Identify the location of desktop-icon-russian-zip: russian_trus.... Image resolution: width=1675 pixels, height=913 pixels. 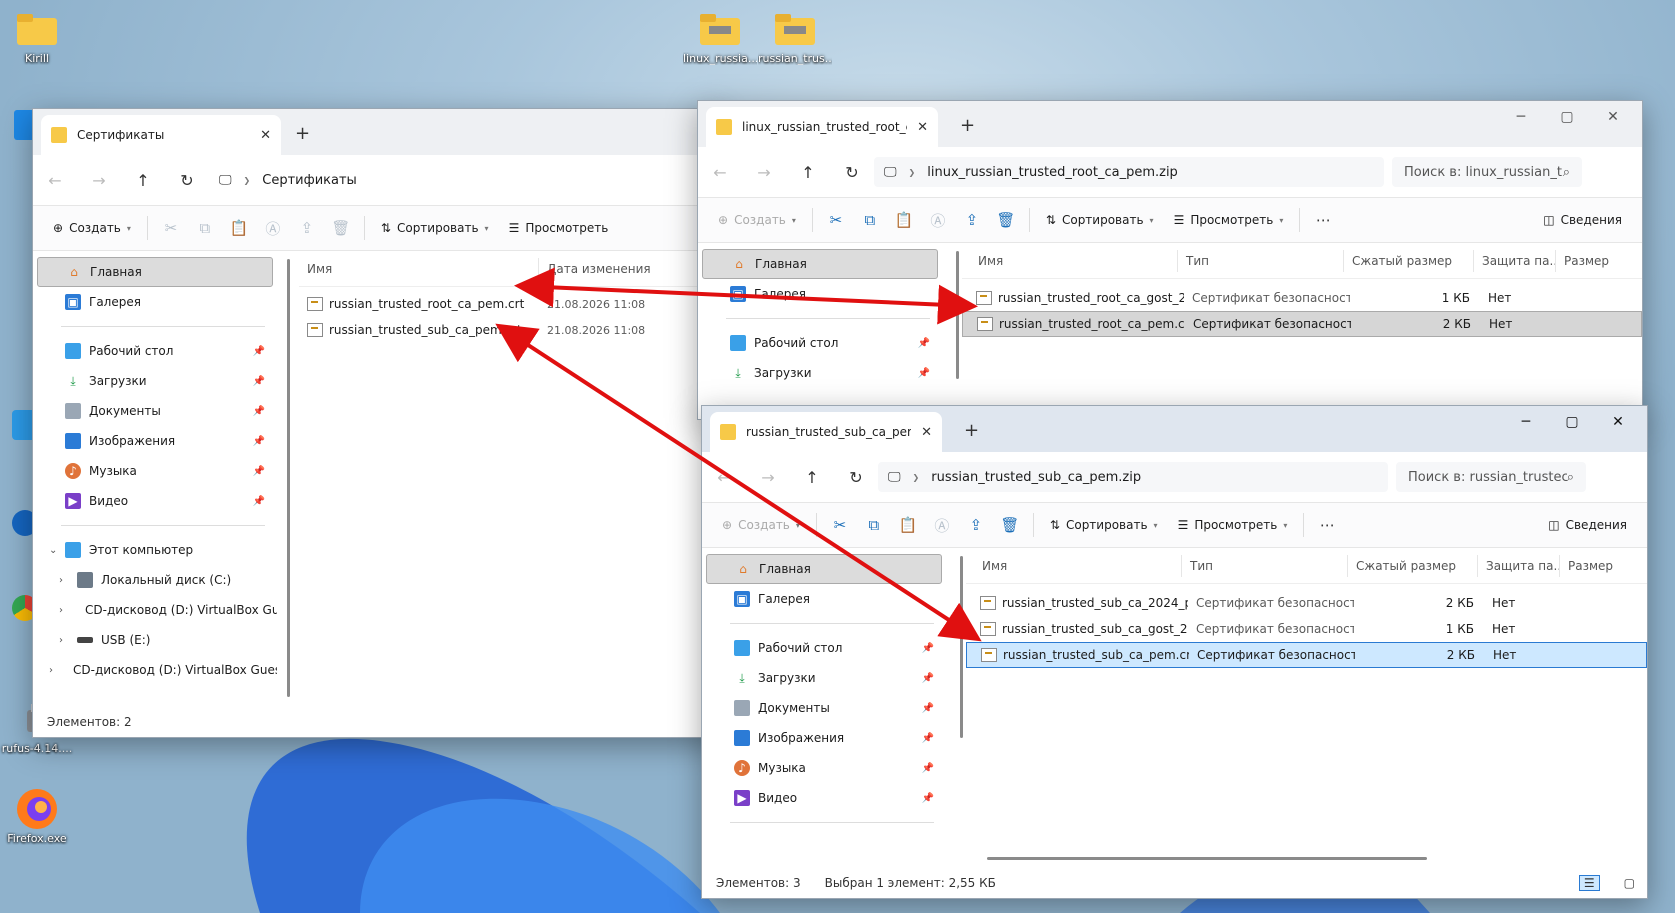
(795, 37).